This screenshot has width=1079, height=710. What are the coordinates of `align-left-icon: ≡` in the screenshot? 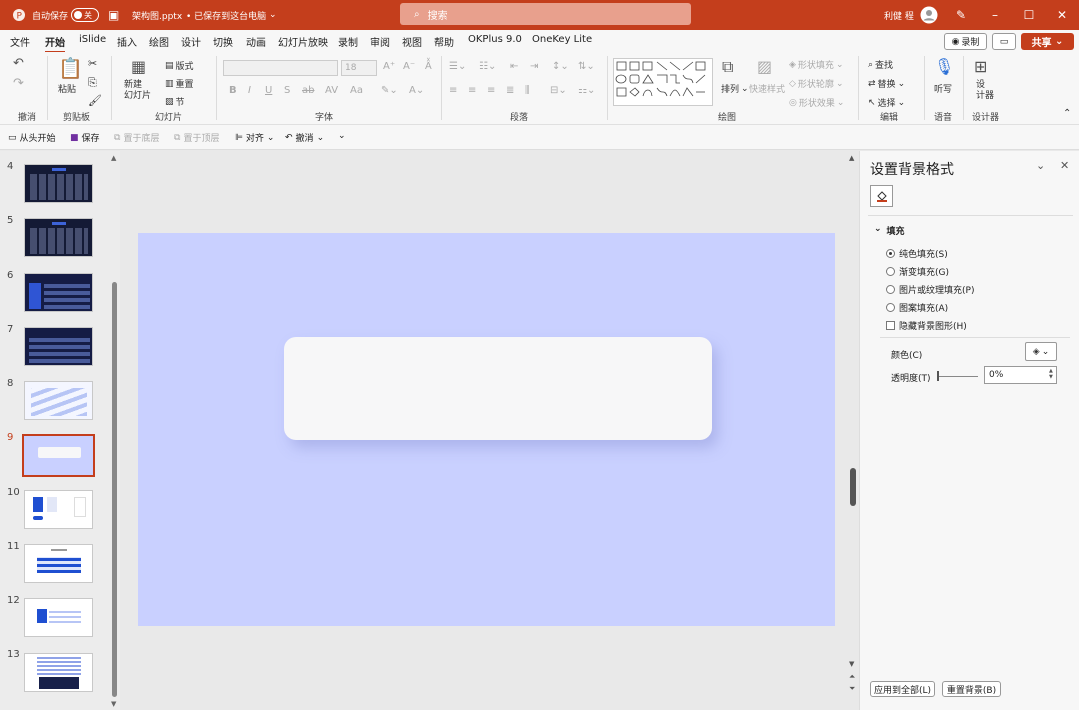 It's located at (453, 90).